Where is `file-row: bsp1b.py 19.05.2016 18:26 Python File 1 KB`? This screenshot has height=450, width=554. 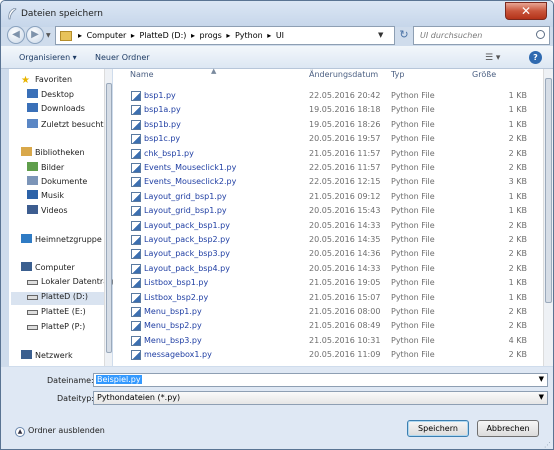
file-row: bsp1b.py 19.05.2016 18:26 Python File 1 KB is located at coordinates (328, 125).